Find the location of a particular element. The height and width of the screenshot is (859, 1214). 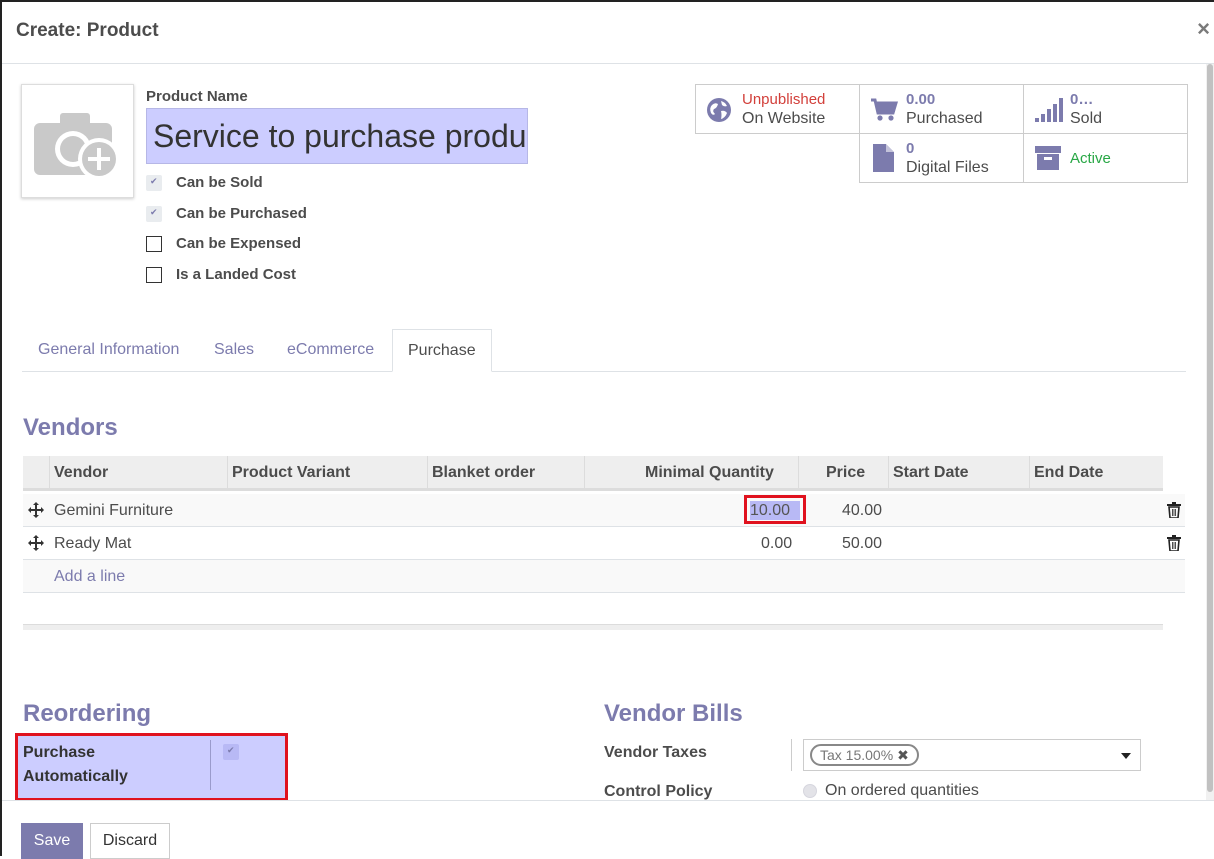

product-name-label: Product Name is located at coordinates (197, 96).